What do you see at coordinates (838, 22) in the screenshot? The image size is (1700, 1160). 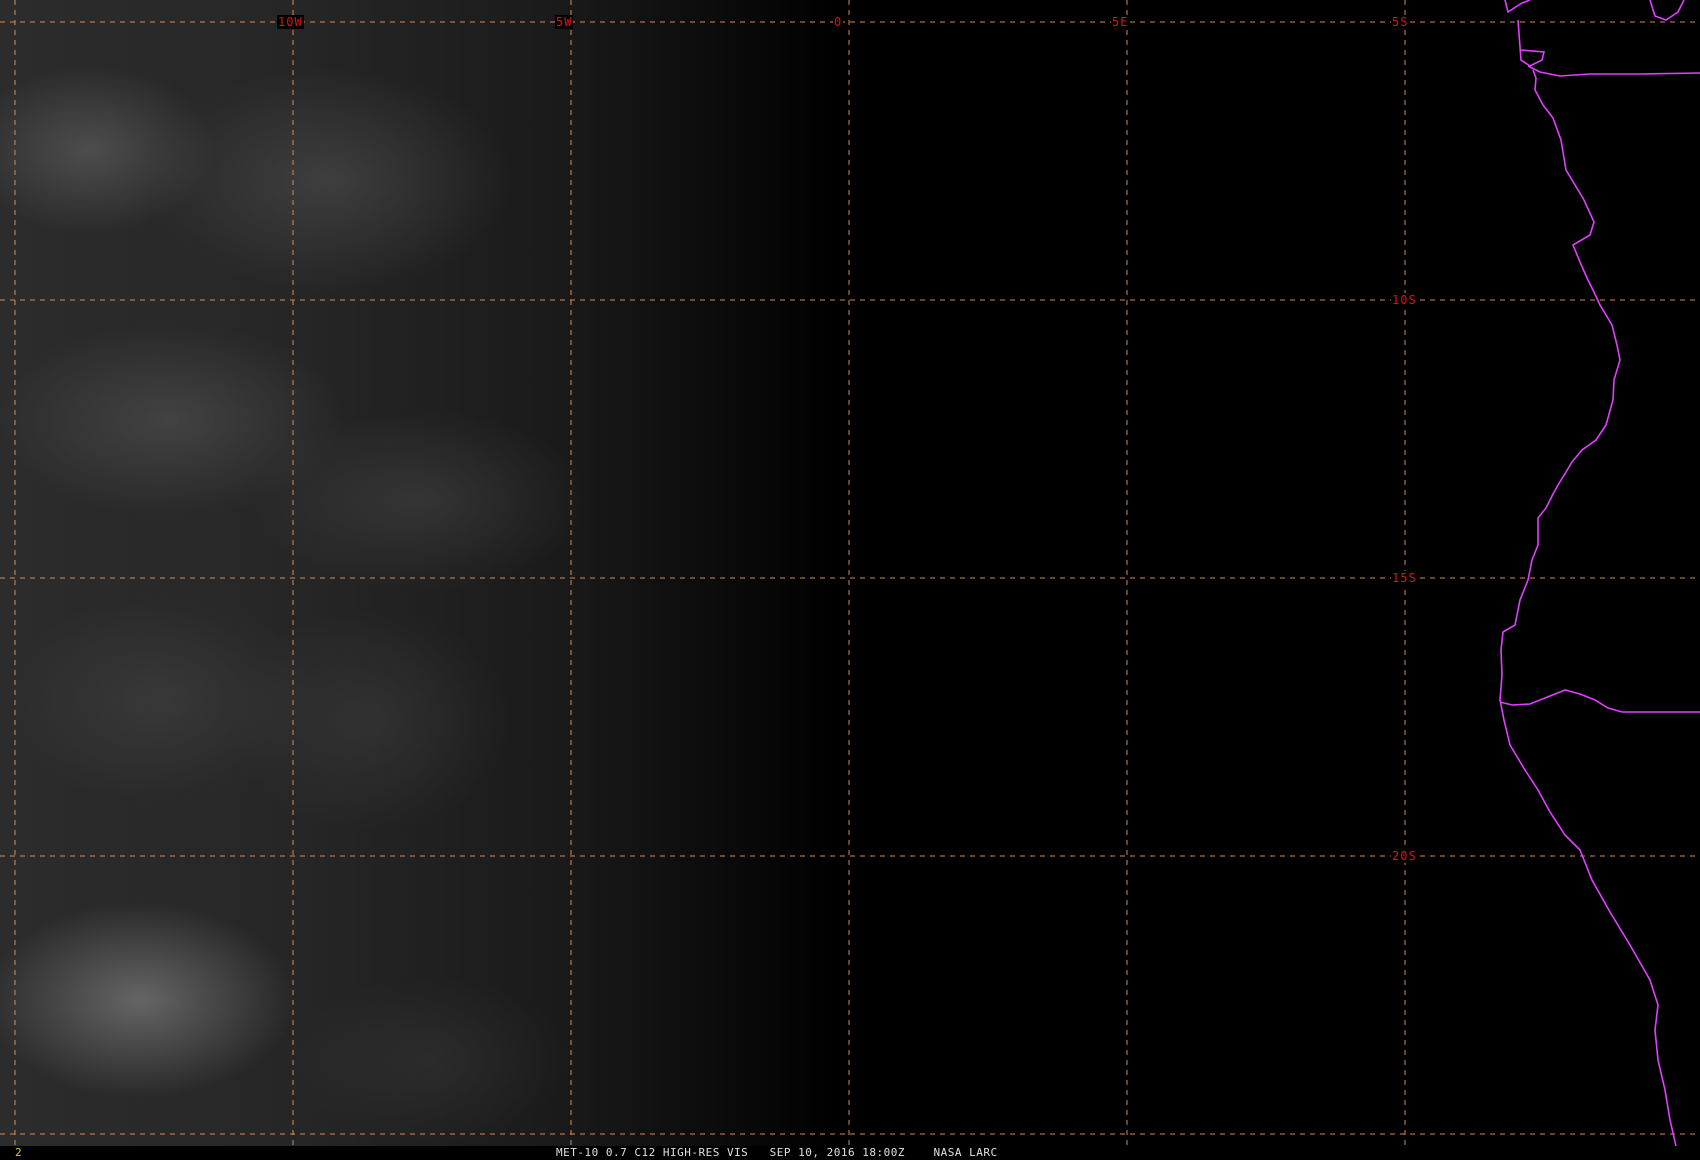 I see `longitude-label: 0` at bounding box center [838, 22].